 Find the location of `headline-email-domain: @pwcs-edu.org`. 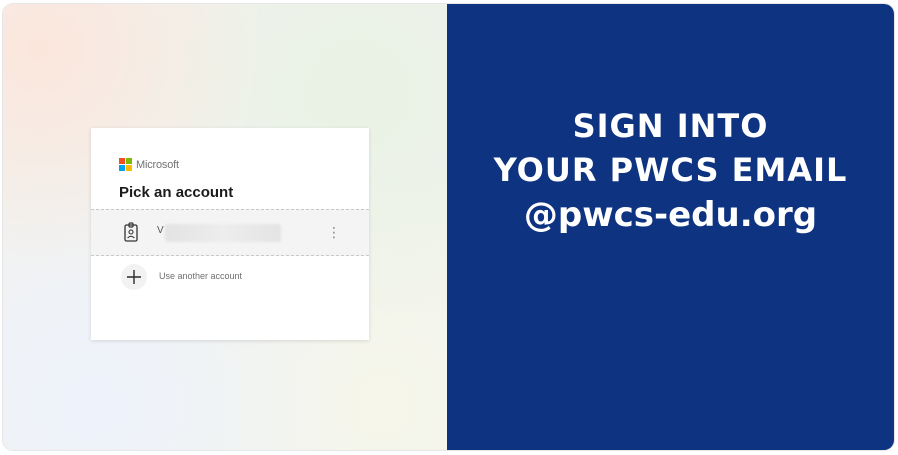

headline-email-domain: @pwcs-edu.org is located at coordinates (670, 215).